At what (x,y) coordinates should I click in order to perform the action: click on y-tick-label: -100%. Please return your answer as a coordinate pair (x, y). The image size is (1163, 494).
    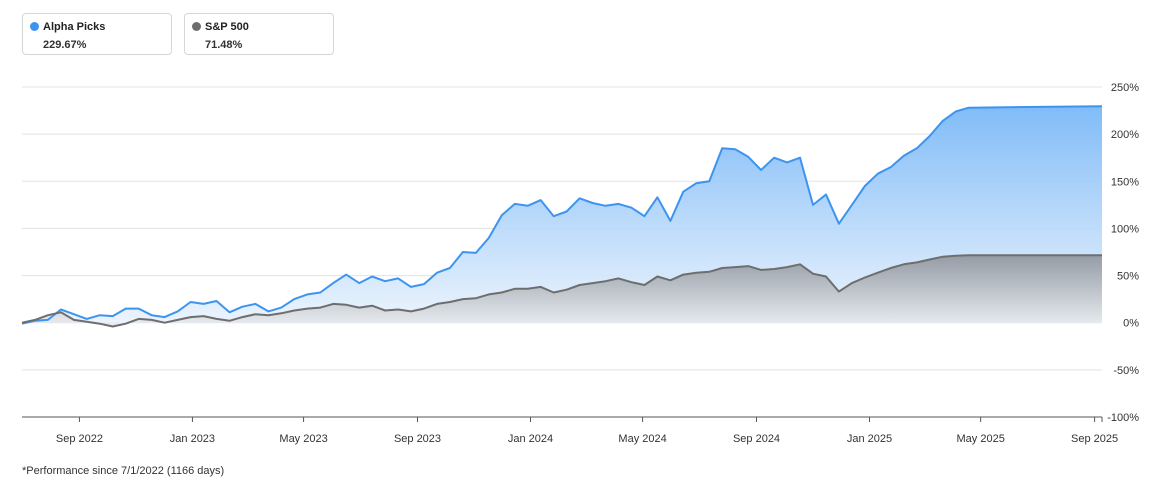
    Looking at the image, I should click on (1123, 418).